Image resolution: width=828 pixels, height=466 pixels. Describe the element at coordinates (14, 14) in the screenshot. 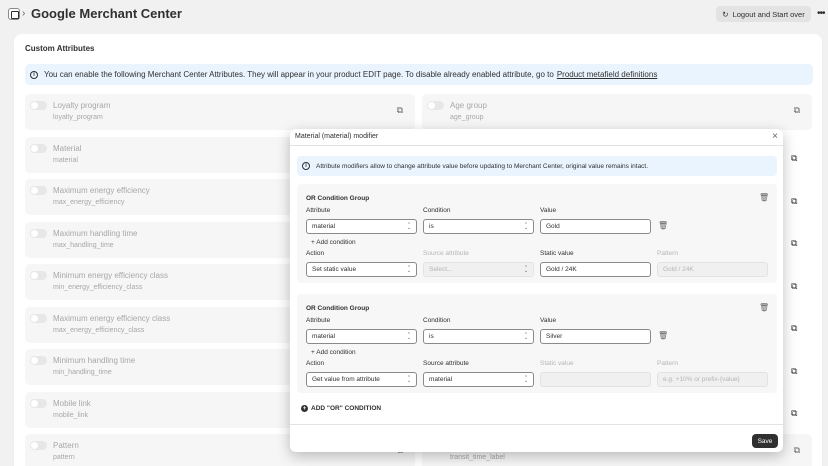

I see `app-icon` at that location.